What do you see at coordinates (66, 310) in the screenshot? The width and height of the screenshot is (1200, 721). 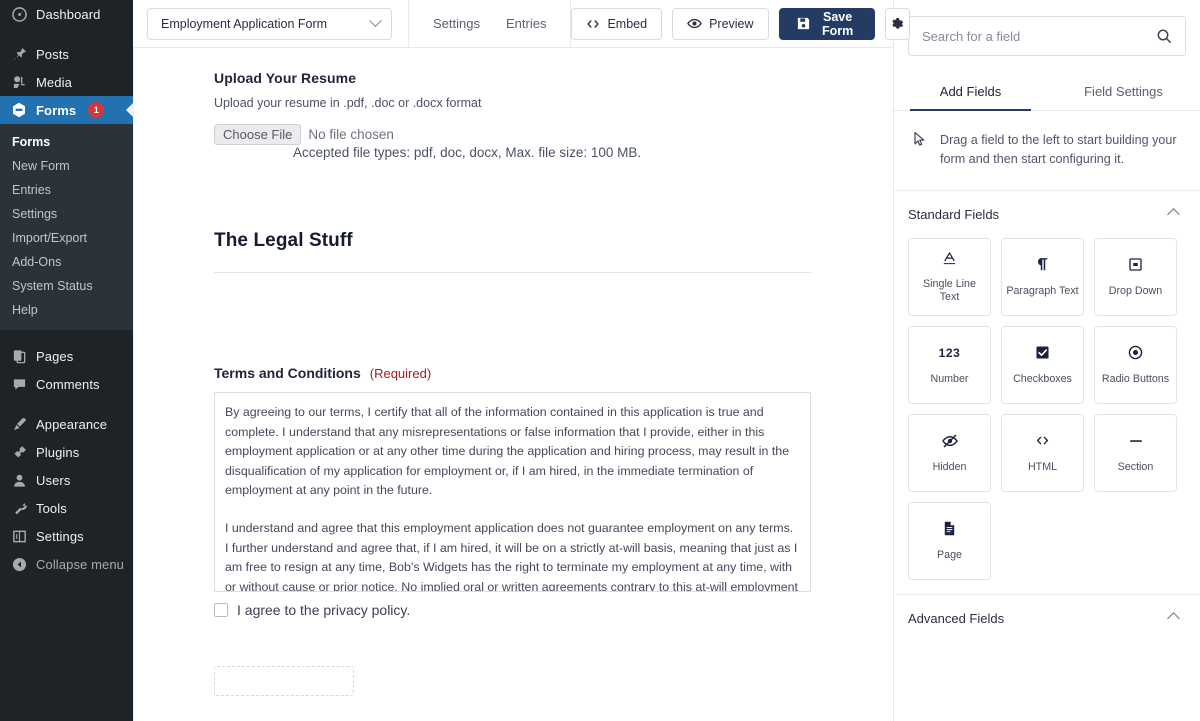 I see `submenu-item-help: Help` at bounding box center [66, 310].